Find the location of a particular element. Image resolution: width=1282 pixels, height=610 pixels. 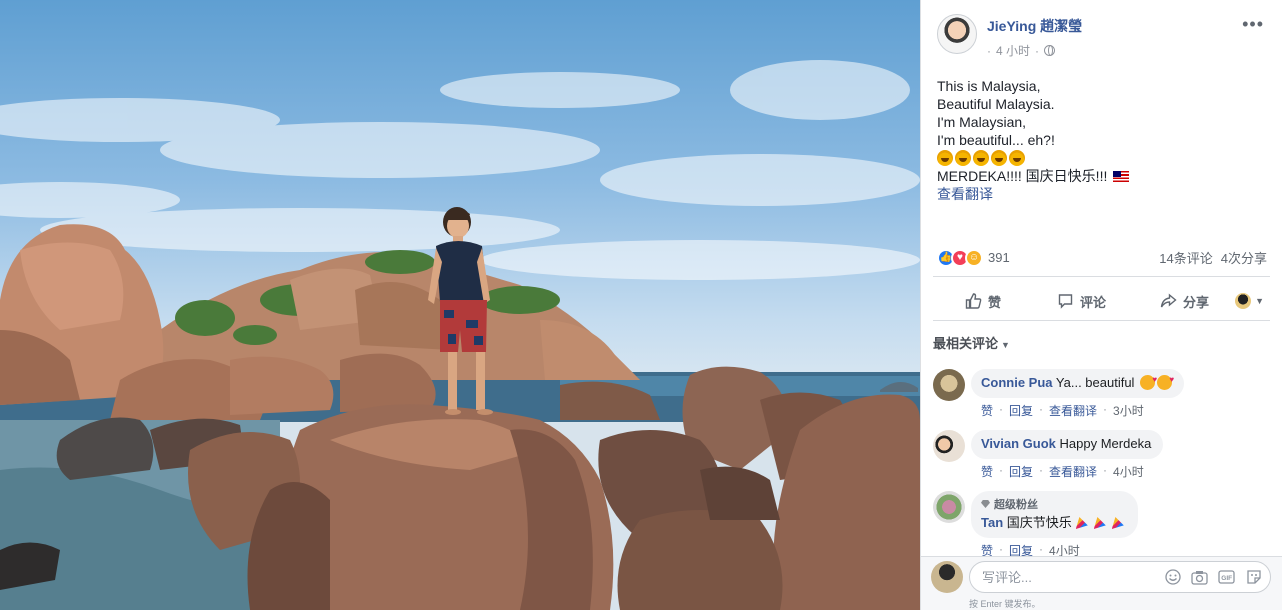

comment-actions: 赞 · 回复 · 查看翻译 · 3小时 is located at coordinates (1062, 410).